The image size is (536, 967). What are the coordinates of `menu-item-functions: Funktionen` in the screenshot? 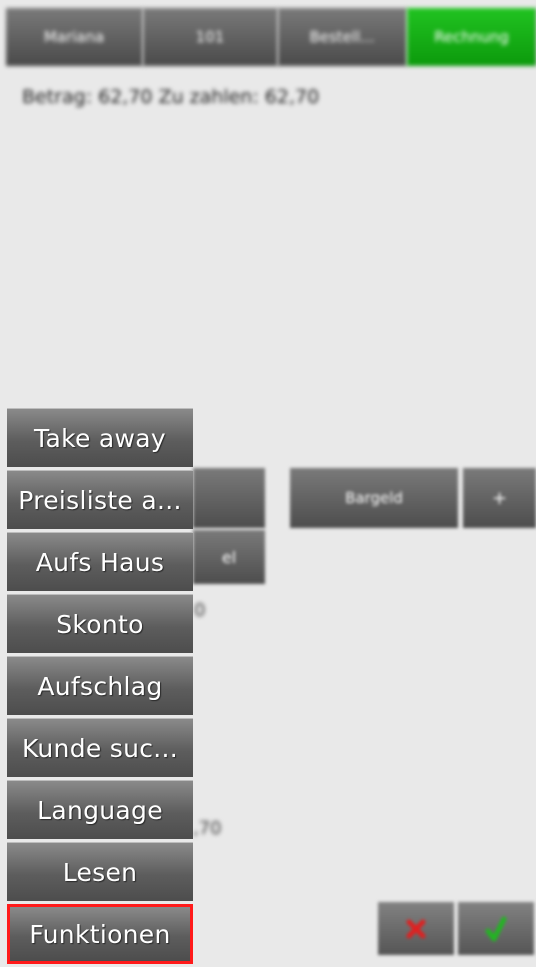 It's located at (100, 934).